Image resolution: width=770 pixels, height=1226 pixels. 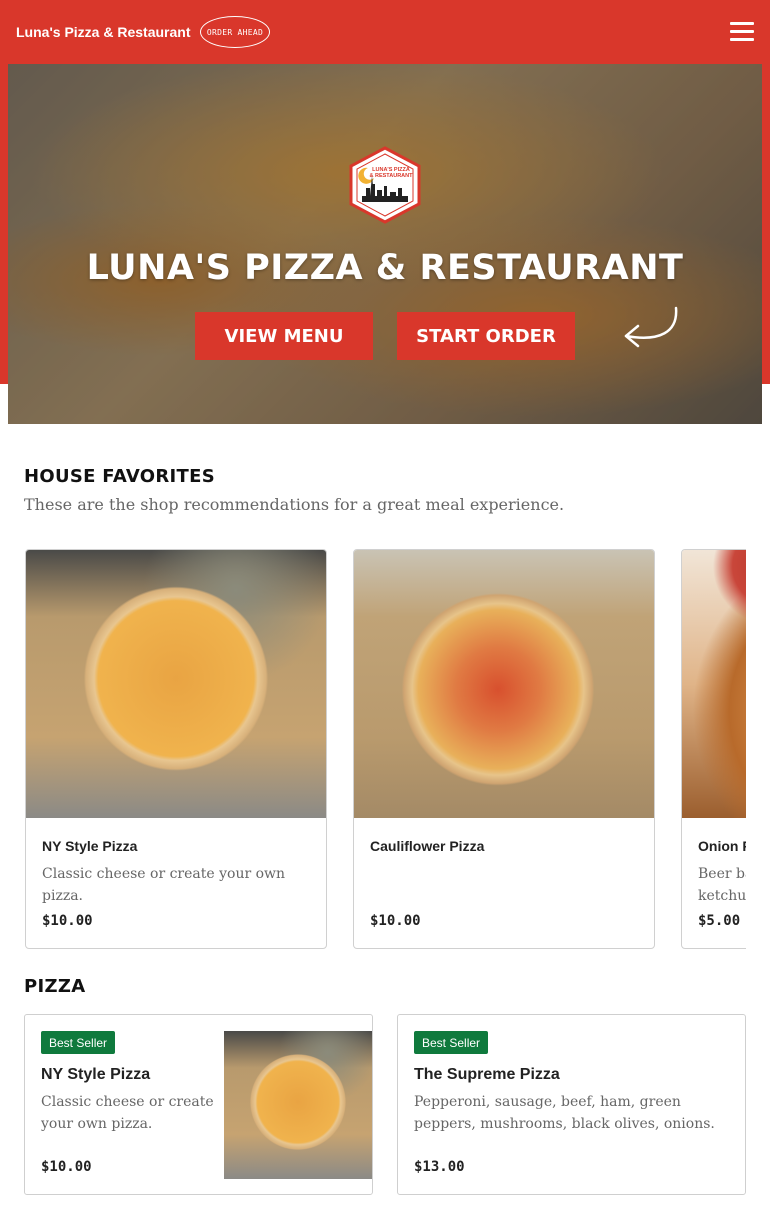 What do you see at coordinates (55, 986) in the screenshot?
I see `pizza-heading: PIZZA` at bounding box center [55, 986].